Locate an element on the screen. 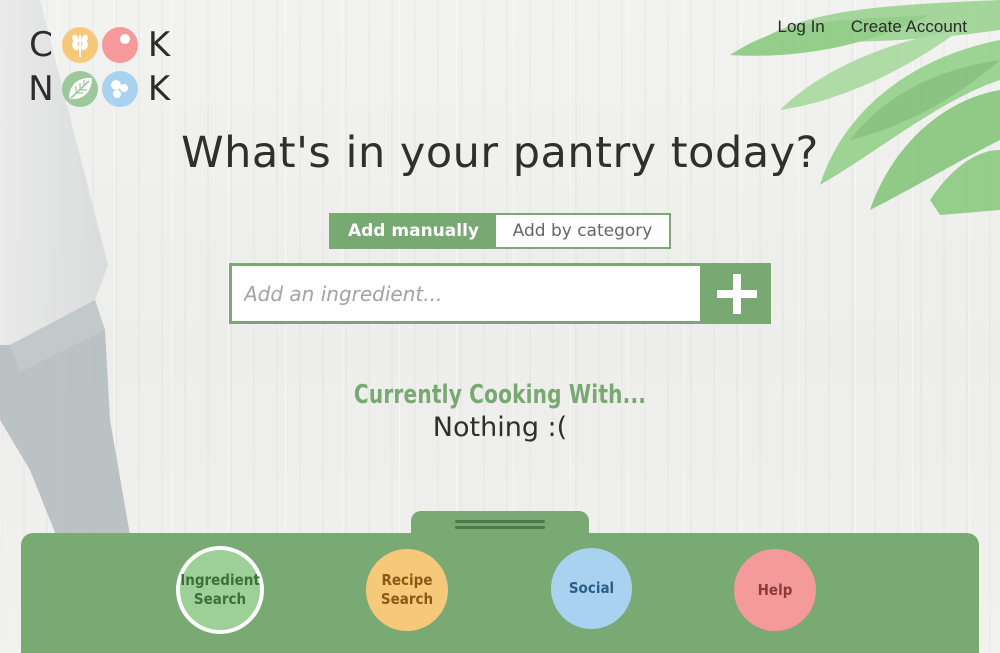 The height and width of the screenshot is (653, 1000). ingredient-input is located at coordinates (466, 293).